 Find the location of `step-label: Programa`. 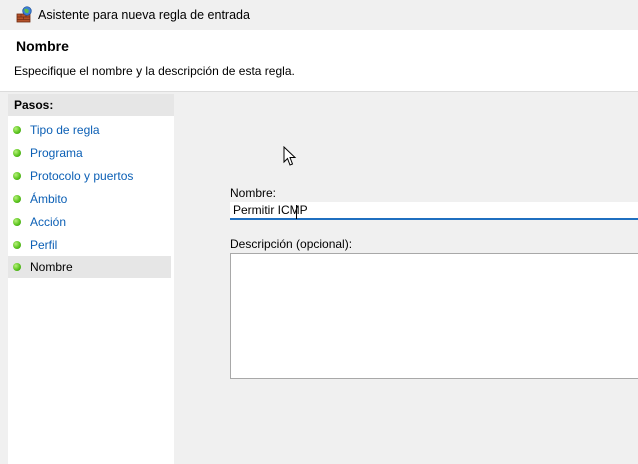

step-label: Programa is located at coordinates (56, 153).